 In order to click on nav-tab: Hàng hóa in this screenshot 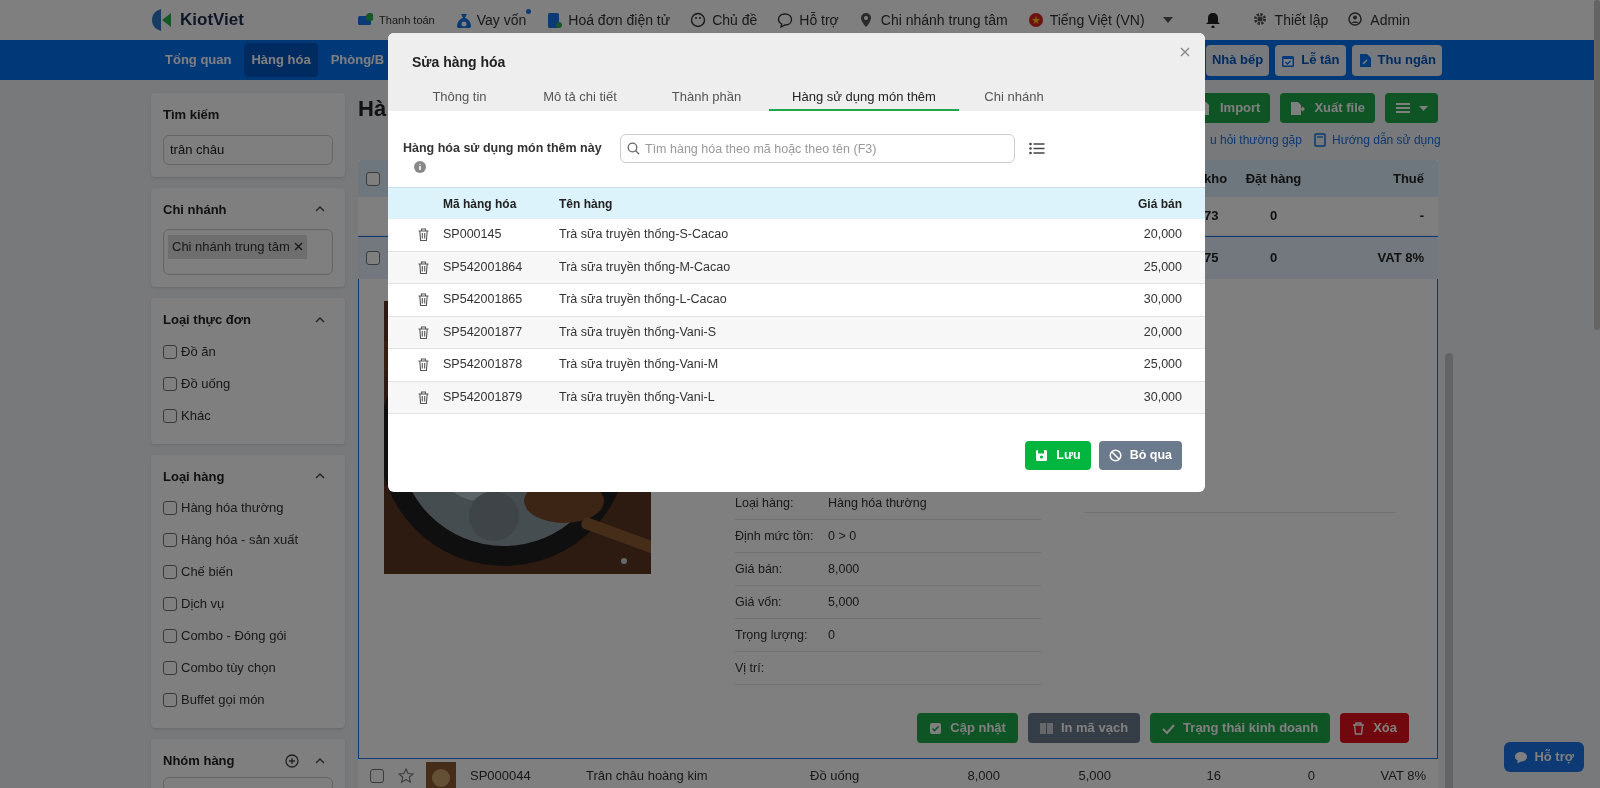, I will do `click(281, 60)`.